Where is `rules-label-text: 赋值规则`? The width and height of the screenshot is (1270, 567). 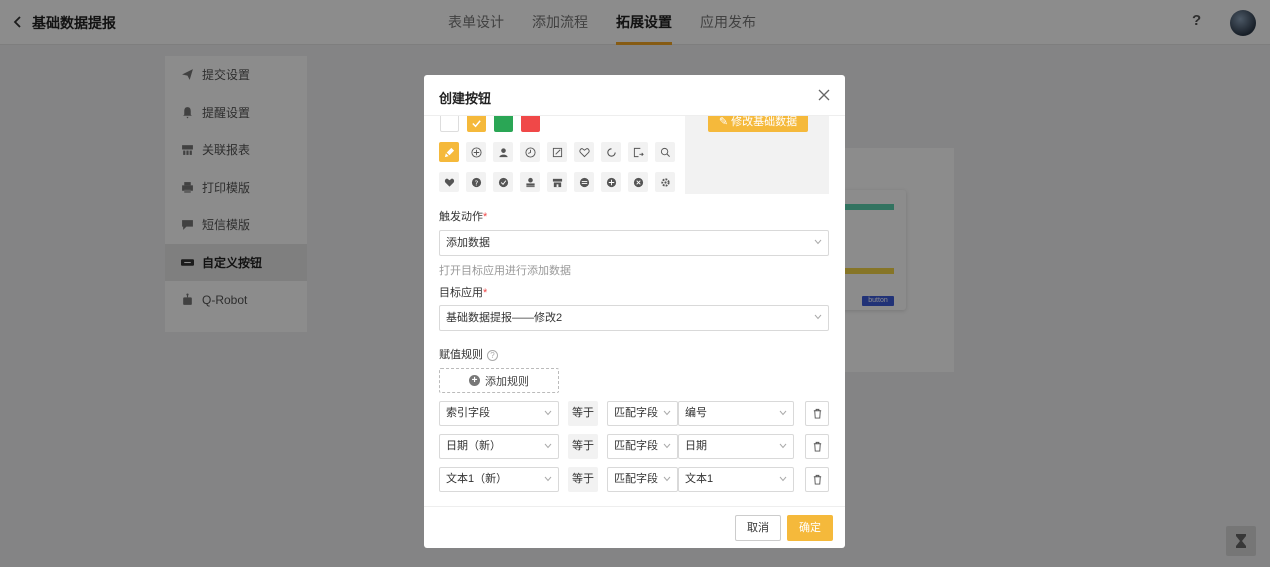
rules-label-text: 赋值规则 is located at coordinates (461, 355).